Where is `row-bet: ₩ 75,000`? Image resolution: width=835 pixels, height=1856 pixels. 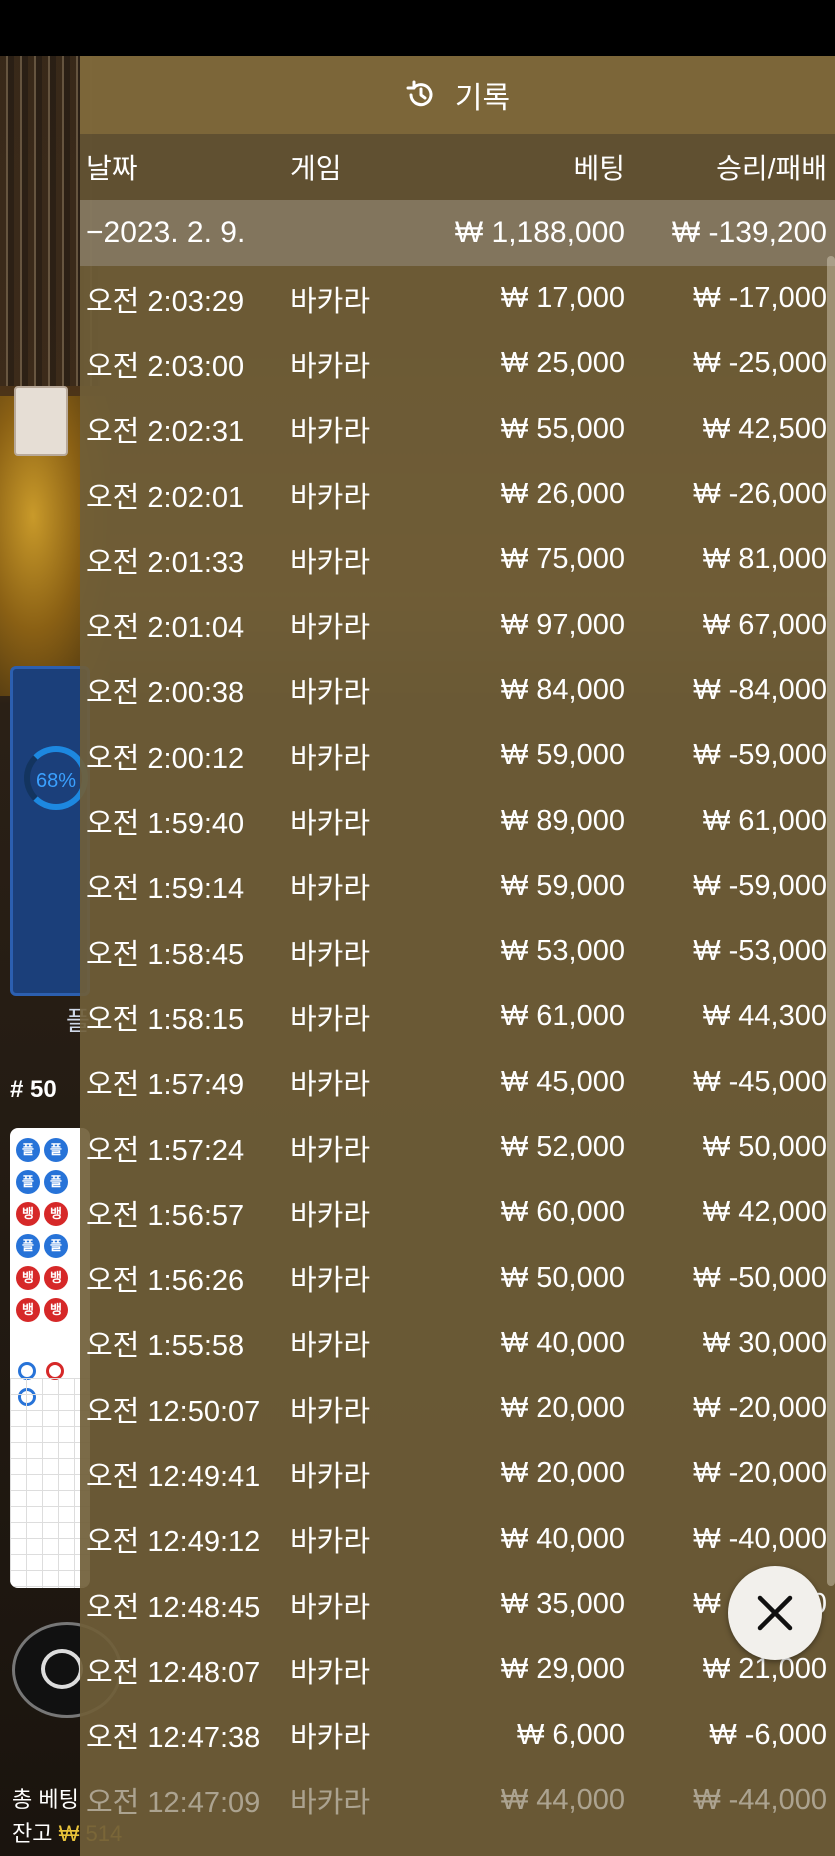
row-bet: ₩ 75,000 is located at coordinates (562, 559).